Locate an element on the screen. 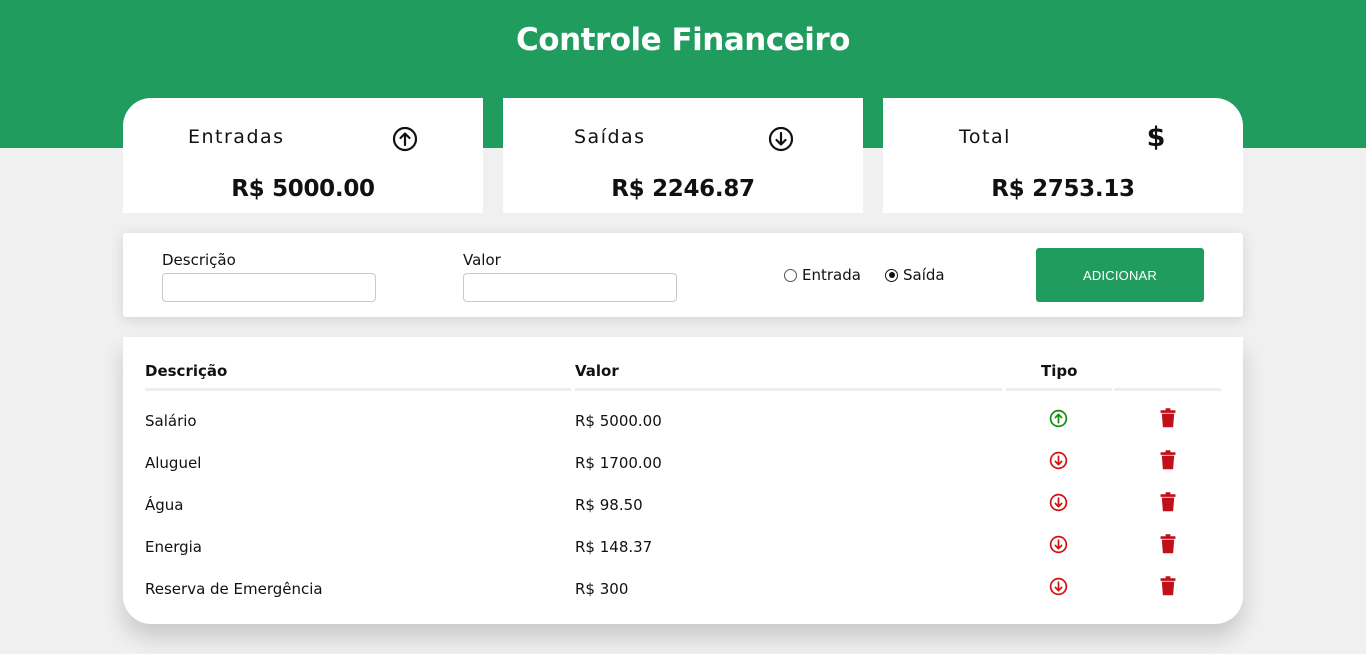  row-description: Água is located at coordinates (164, 505).